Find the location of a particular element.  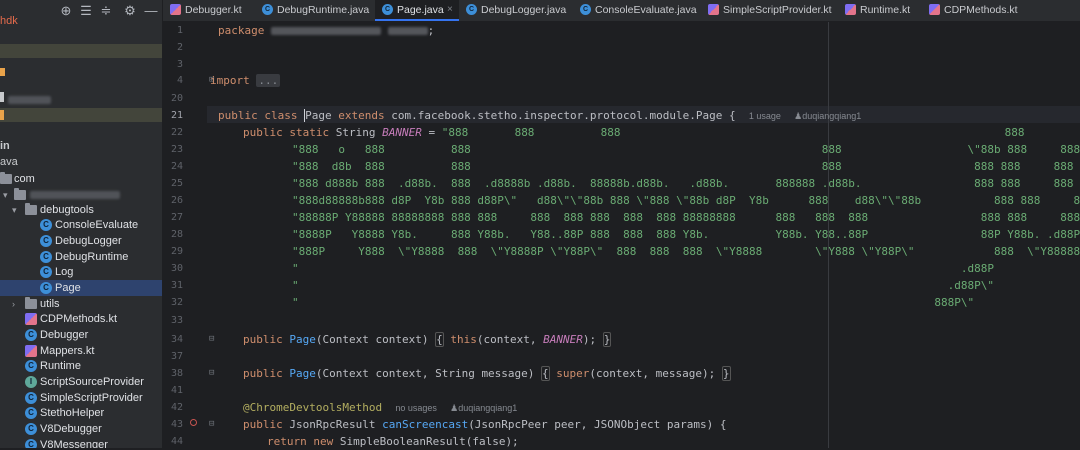

tree-row-scriptsourceprovider: I ScriptSourceProvider is located at coordinates (81, 382).